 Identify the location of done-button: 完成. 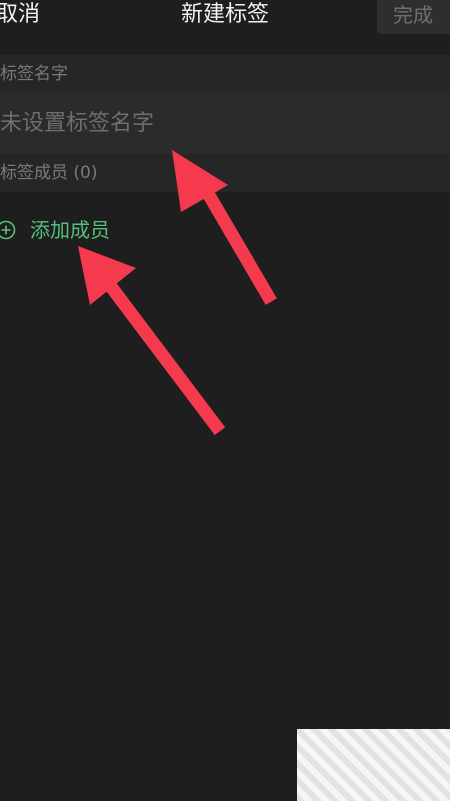
(413, 17).